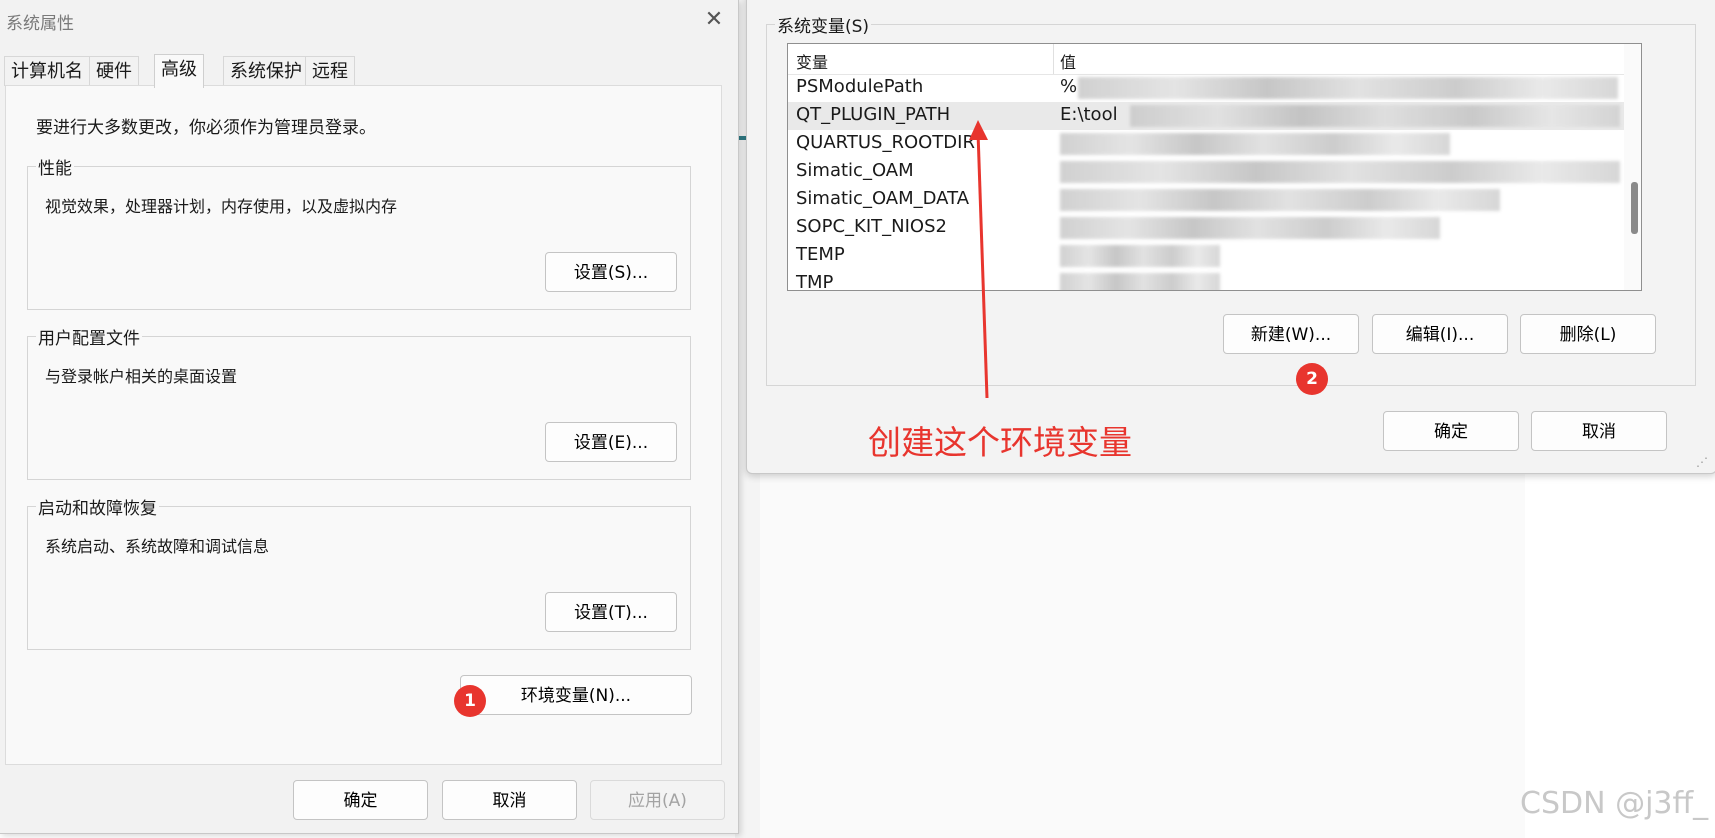  I want to click on table-row-selected: QT_PLUGIN_PATH E:\tool, so click(1214, 116).